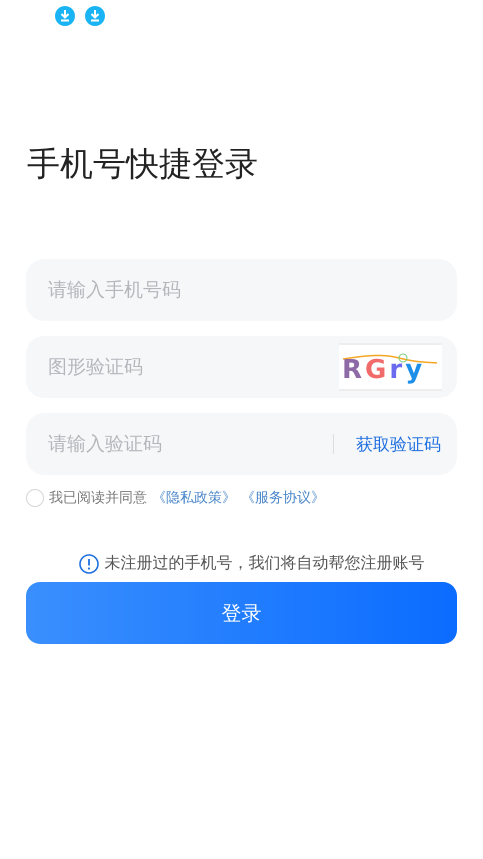 The image size is (483, 859). I want to click on login-button: 登录, so click(241, 613).